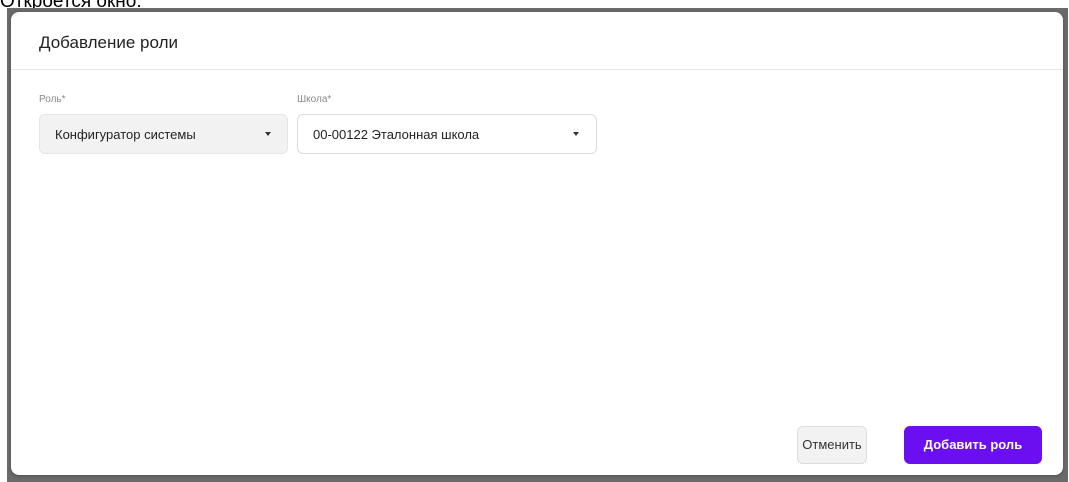 This screenshot has height=482, width=1069. Describe the element at coordinates (832, 445) in the screenshot. I see `cancel-button: Отменить` at that location.